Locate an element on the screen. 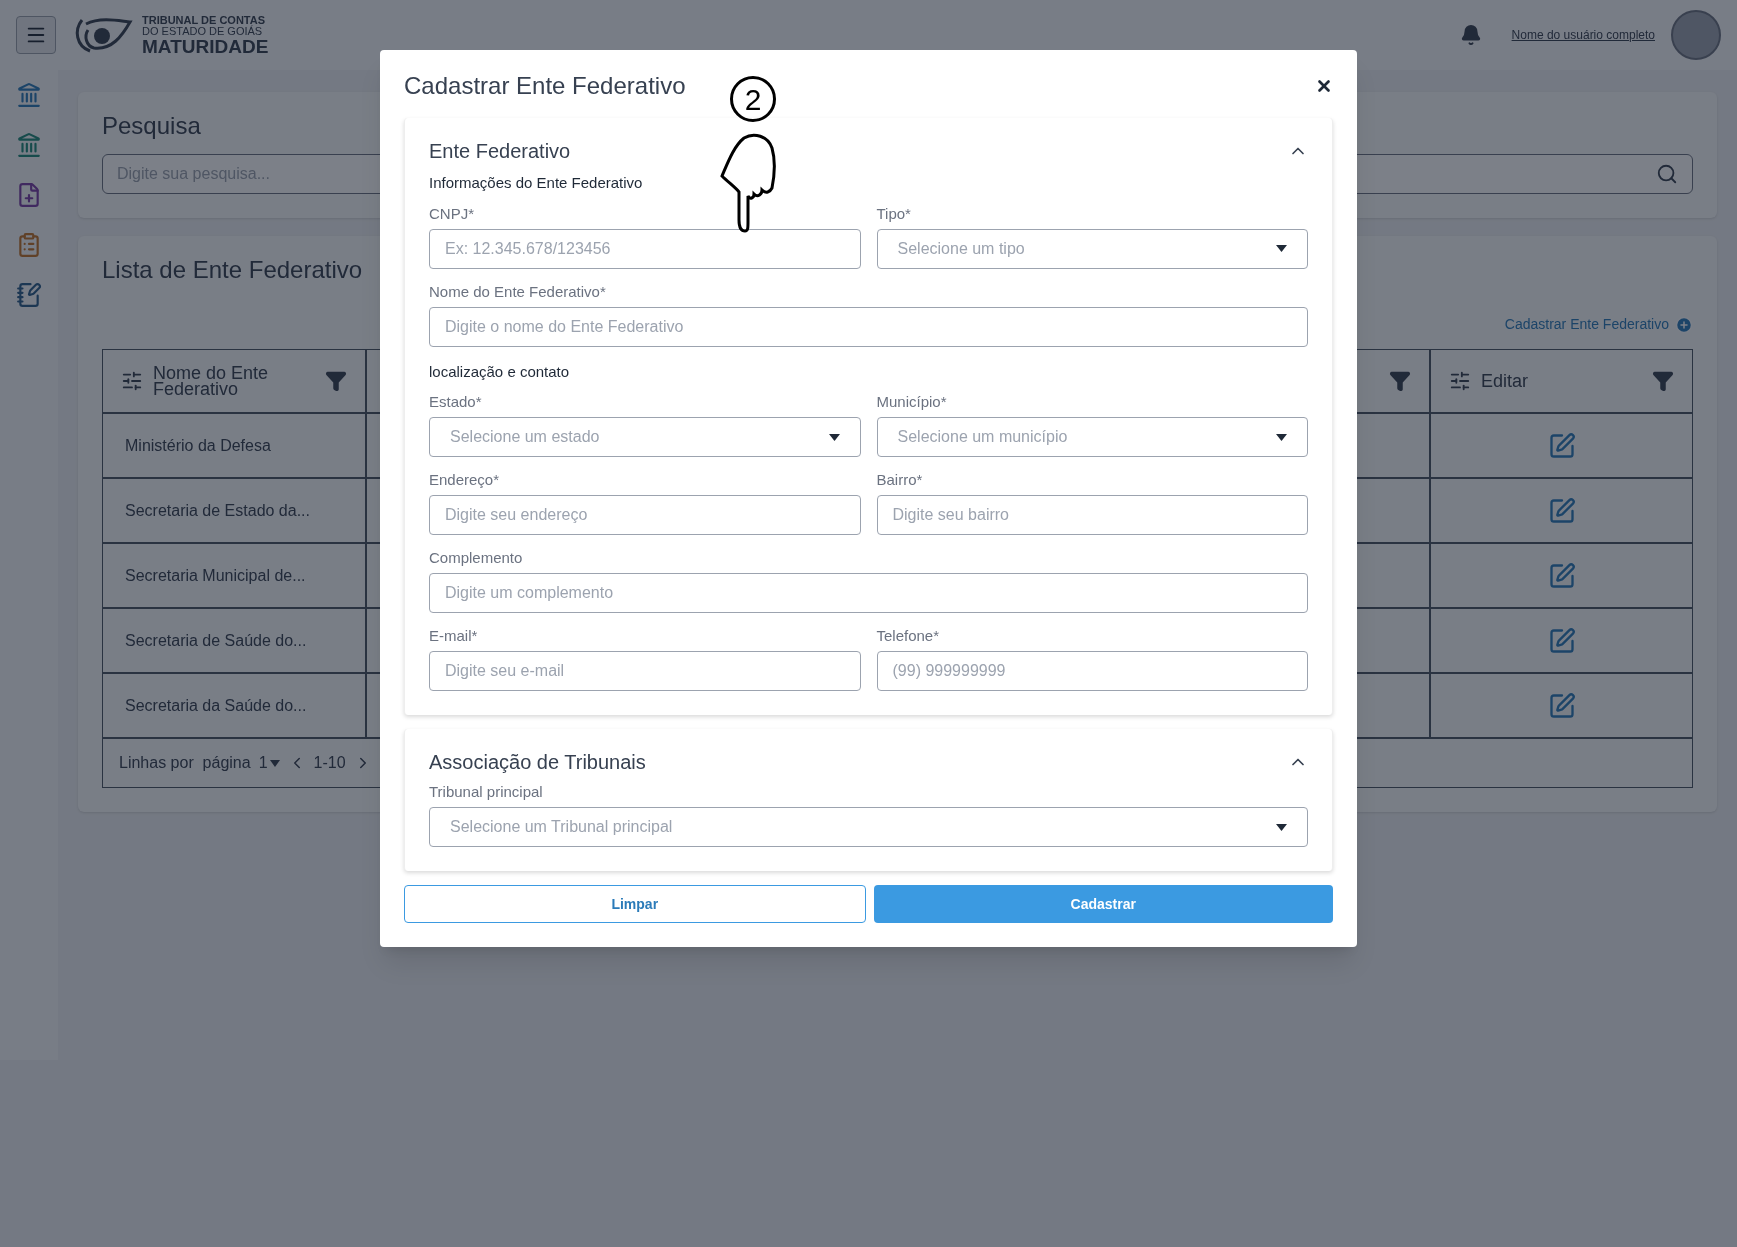 The height and width of the screenshot is (1247, 1737). select-field: Selecione um tipo is located at coordinates (1092, 248).